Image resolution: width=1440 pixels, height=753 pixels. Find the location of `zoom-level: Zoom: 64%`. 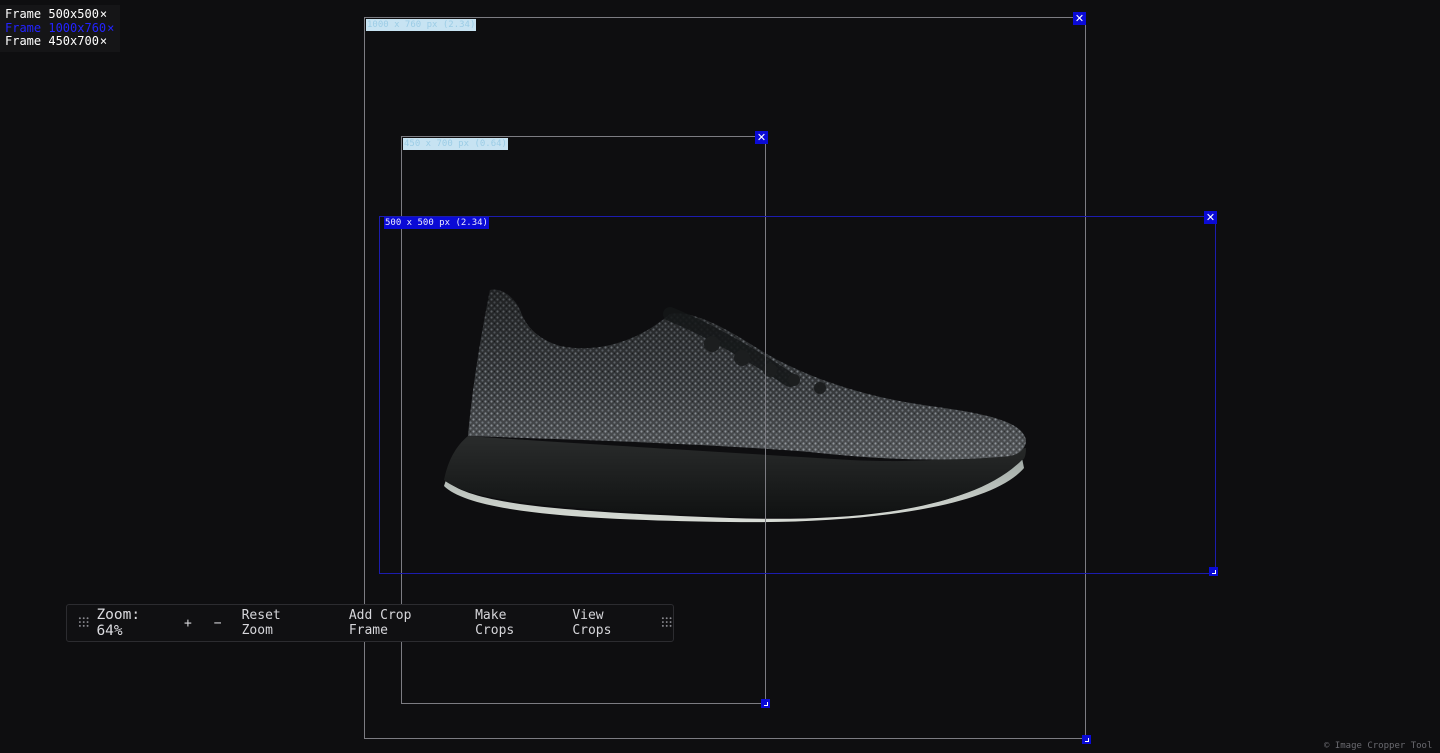

zoom-level: Zoom: 64% is located at coordinates (118, 623).